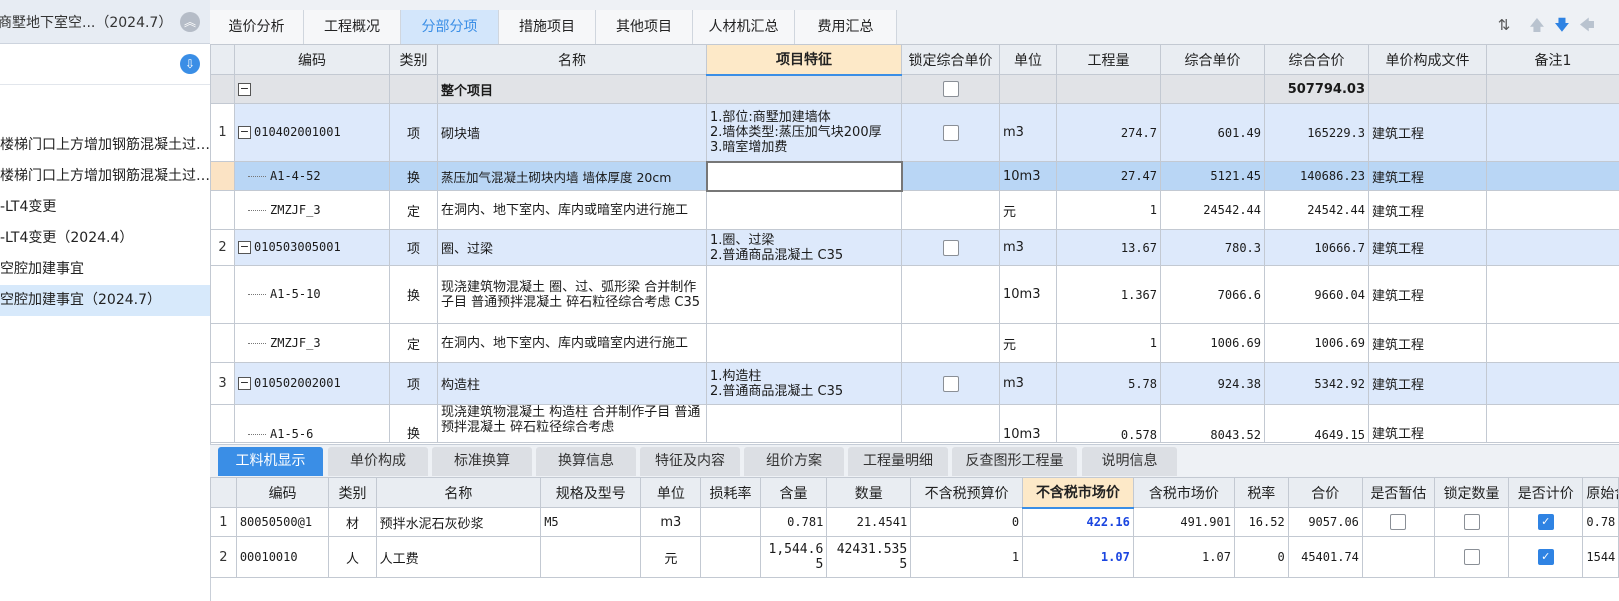  I want to click on cell-loss, so click(730, 557).